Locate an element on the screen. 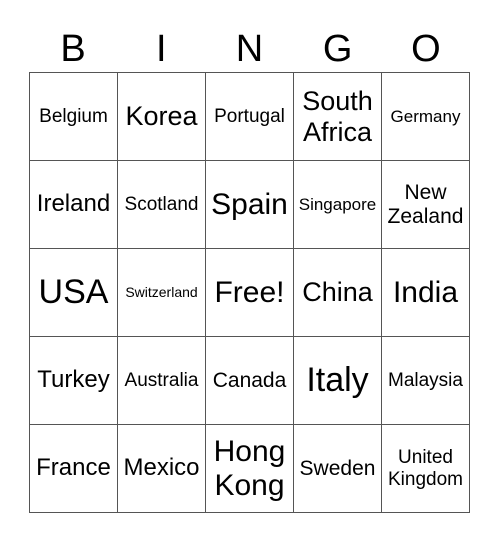 The width and height of the screenshot is (500, 544). bingo-cell: Mexico is located at coordinates (162, 469).